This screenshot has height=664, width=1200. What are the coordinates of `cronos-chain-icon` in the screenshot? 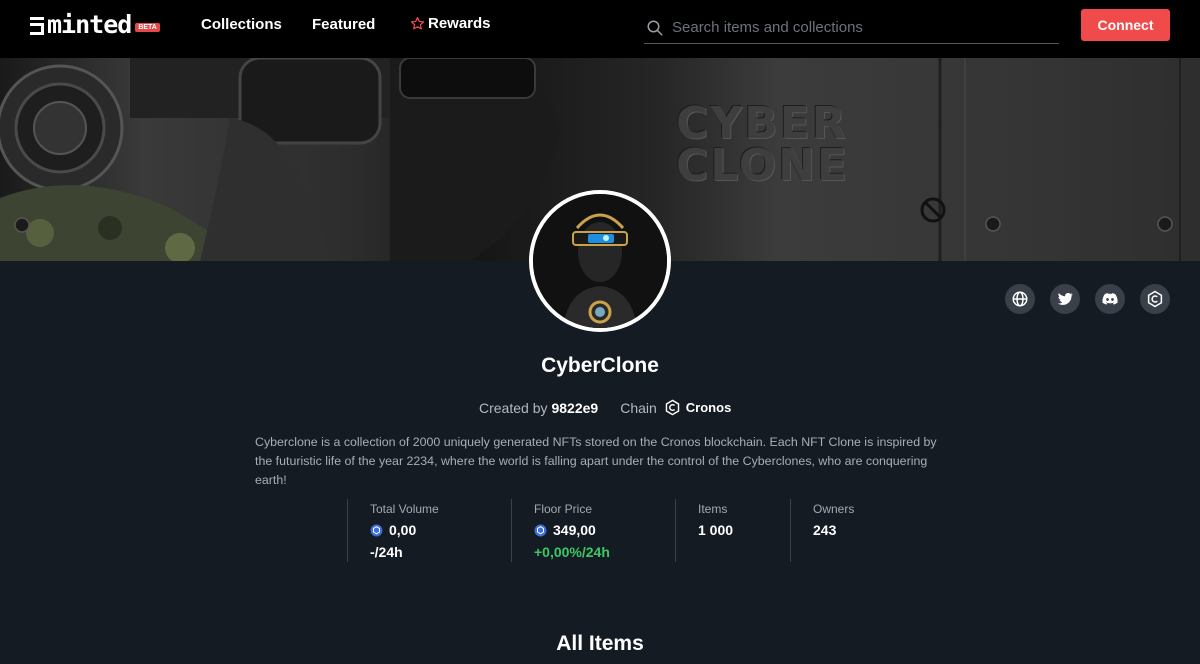 It's located at (672, 407).